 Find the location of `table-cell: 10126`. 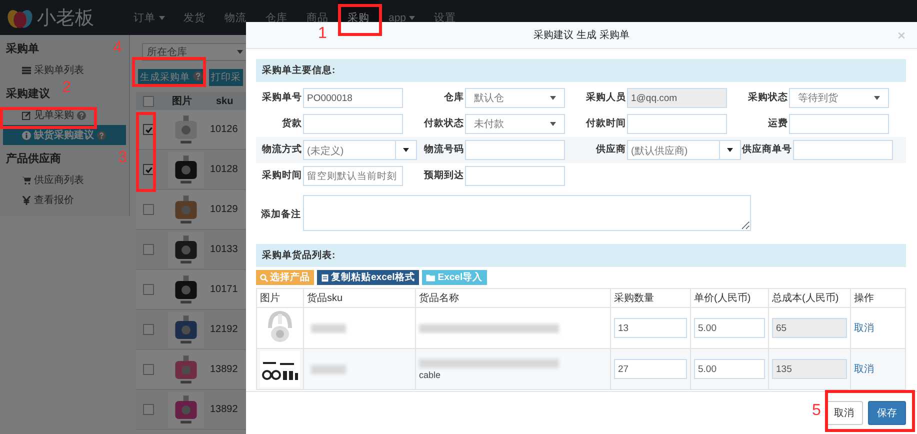

table-cell: 10126 is located at coordinates (224, 129).